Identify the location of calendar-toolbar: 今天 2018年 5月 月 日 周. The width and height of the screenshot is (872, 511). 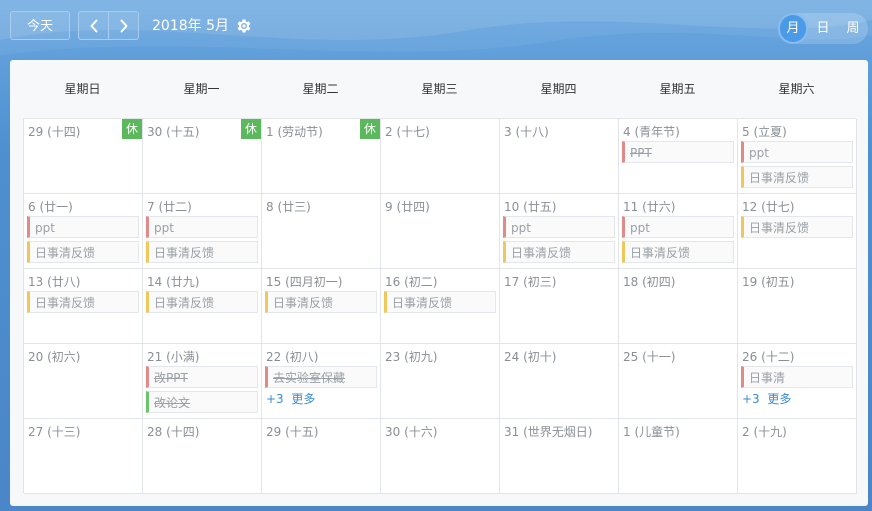
(436, 28).